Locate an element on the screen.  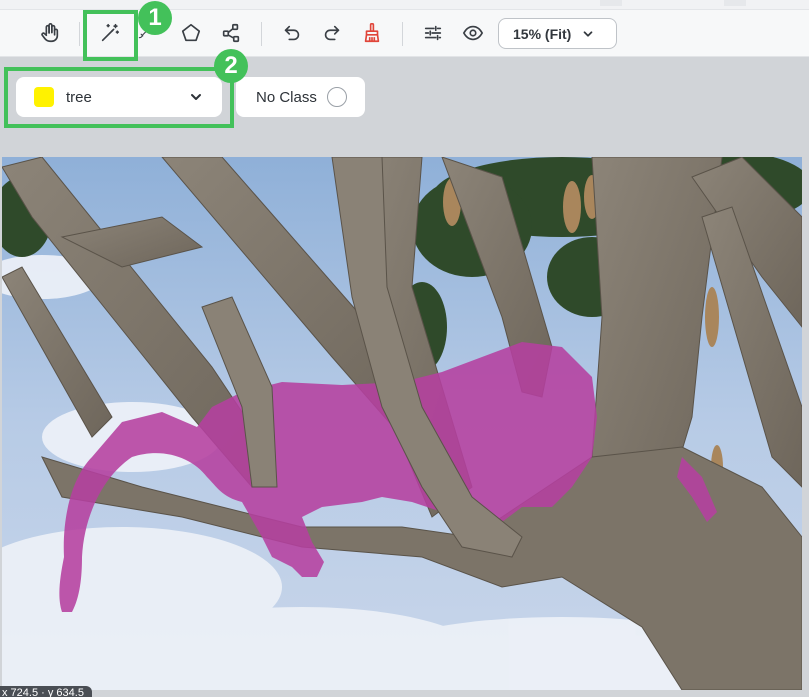
settings-tool is located at coordinates (433, 33).